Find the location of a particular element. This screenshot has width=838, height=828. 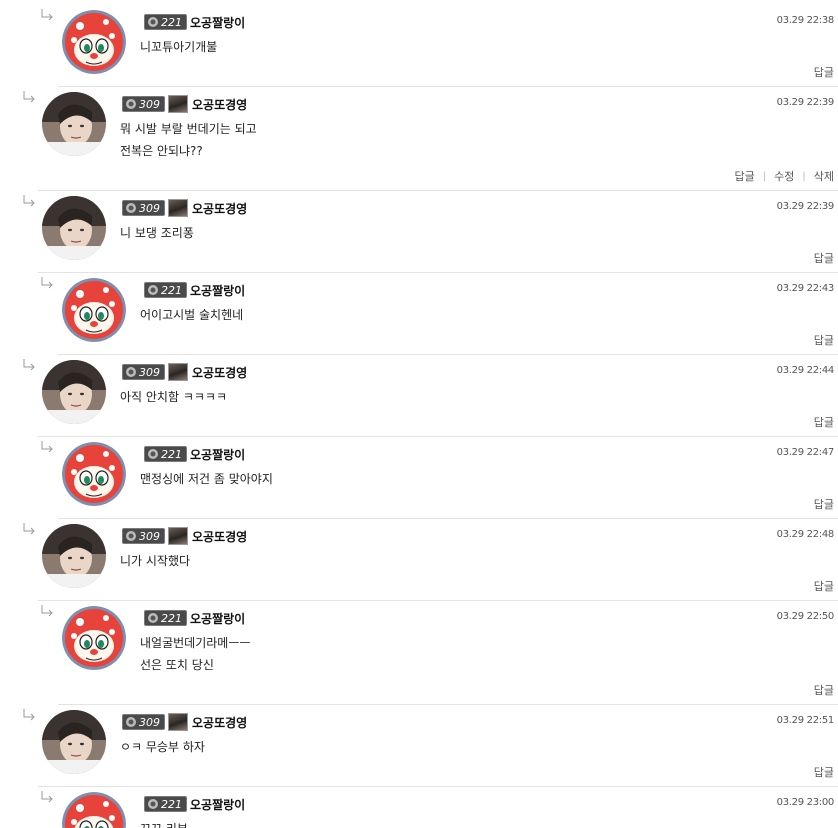

comment-item: 309 오공또경영 03.29 22:48 니가 시작했다 답글 is located at coordinates (430, 560).